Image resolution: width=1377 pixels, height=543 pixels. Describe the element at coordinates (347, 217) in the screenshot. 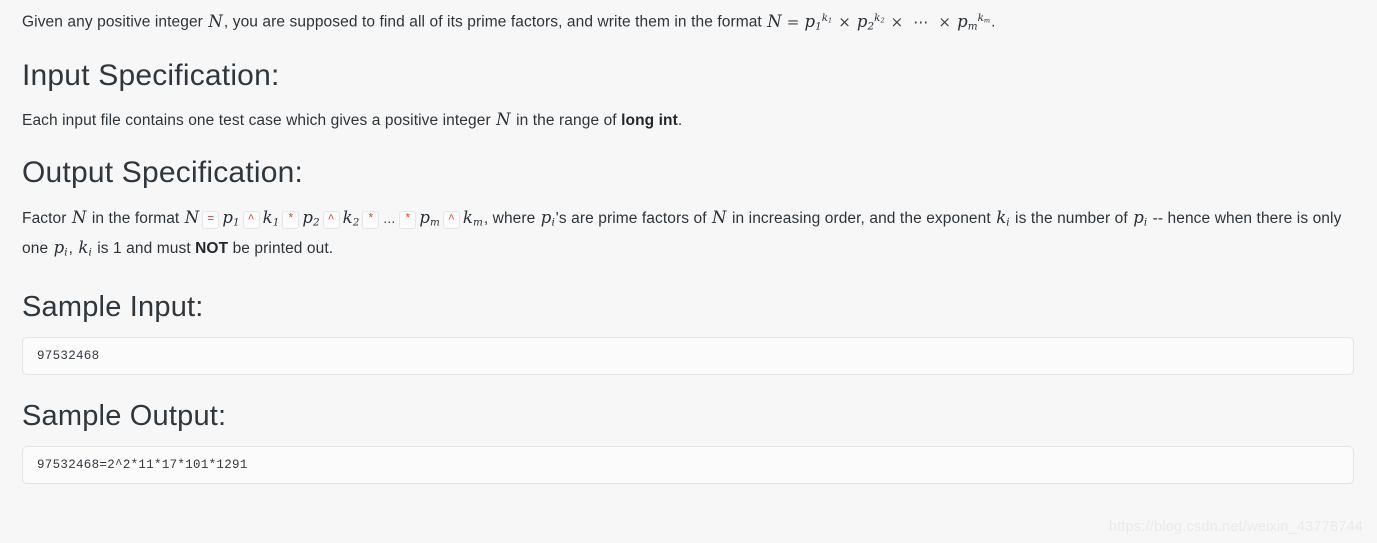

I see `math-k2-base: k` at that location.